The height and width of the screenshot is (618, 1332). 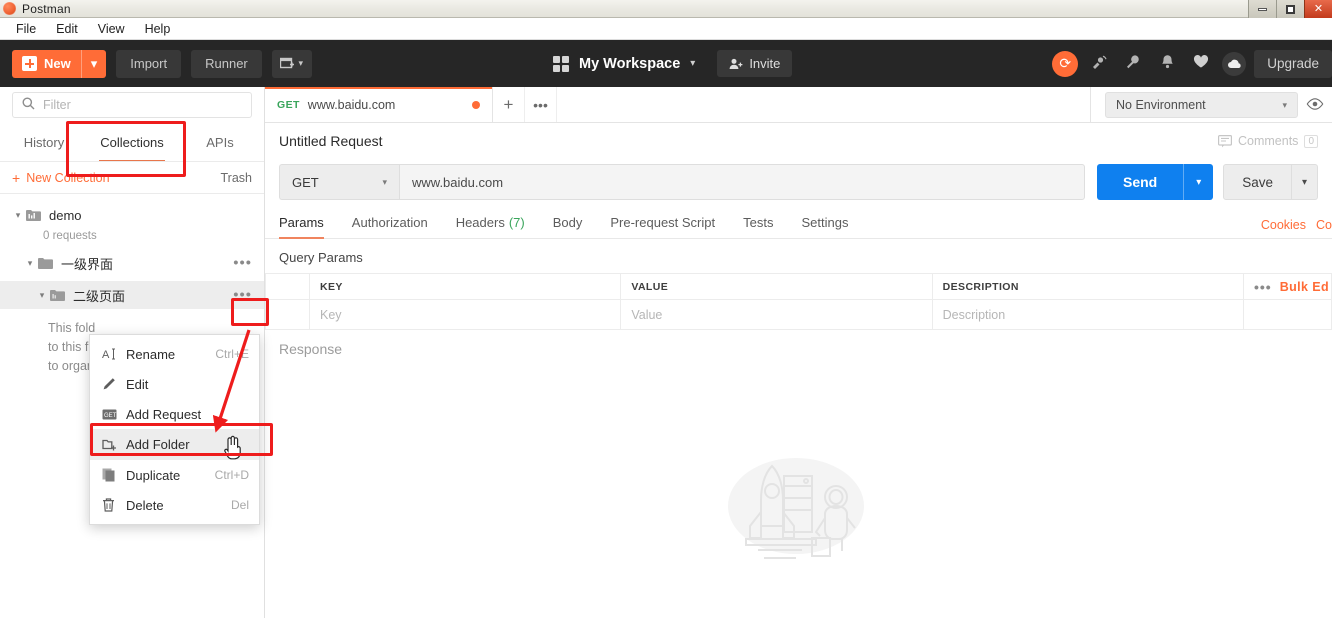 What do you see at coordinates (568, 222) in the screenshot?
I see `tab-body: Body` at bounding box center [568, 222].